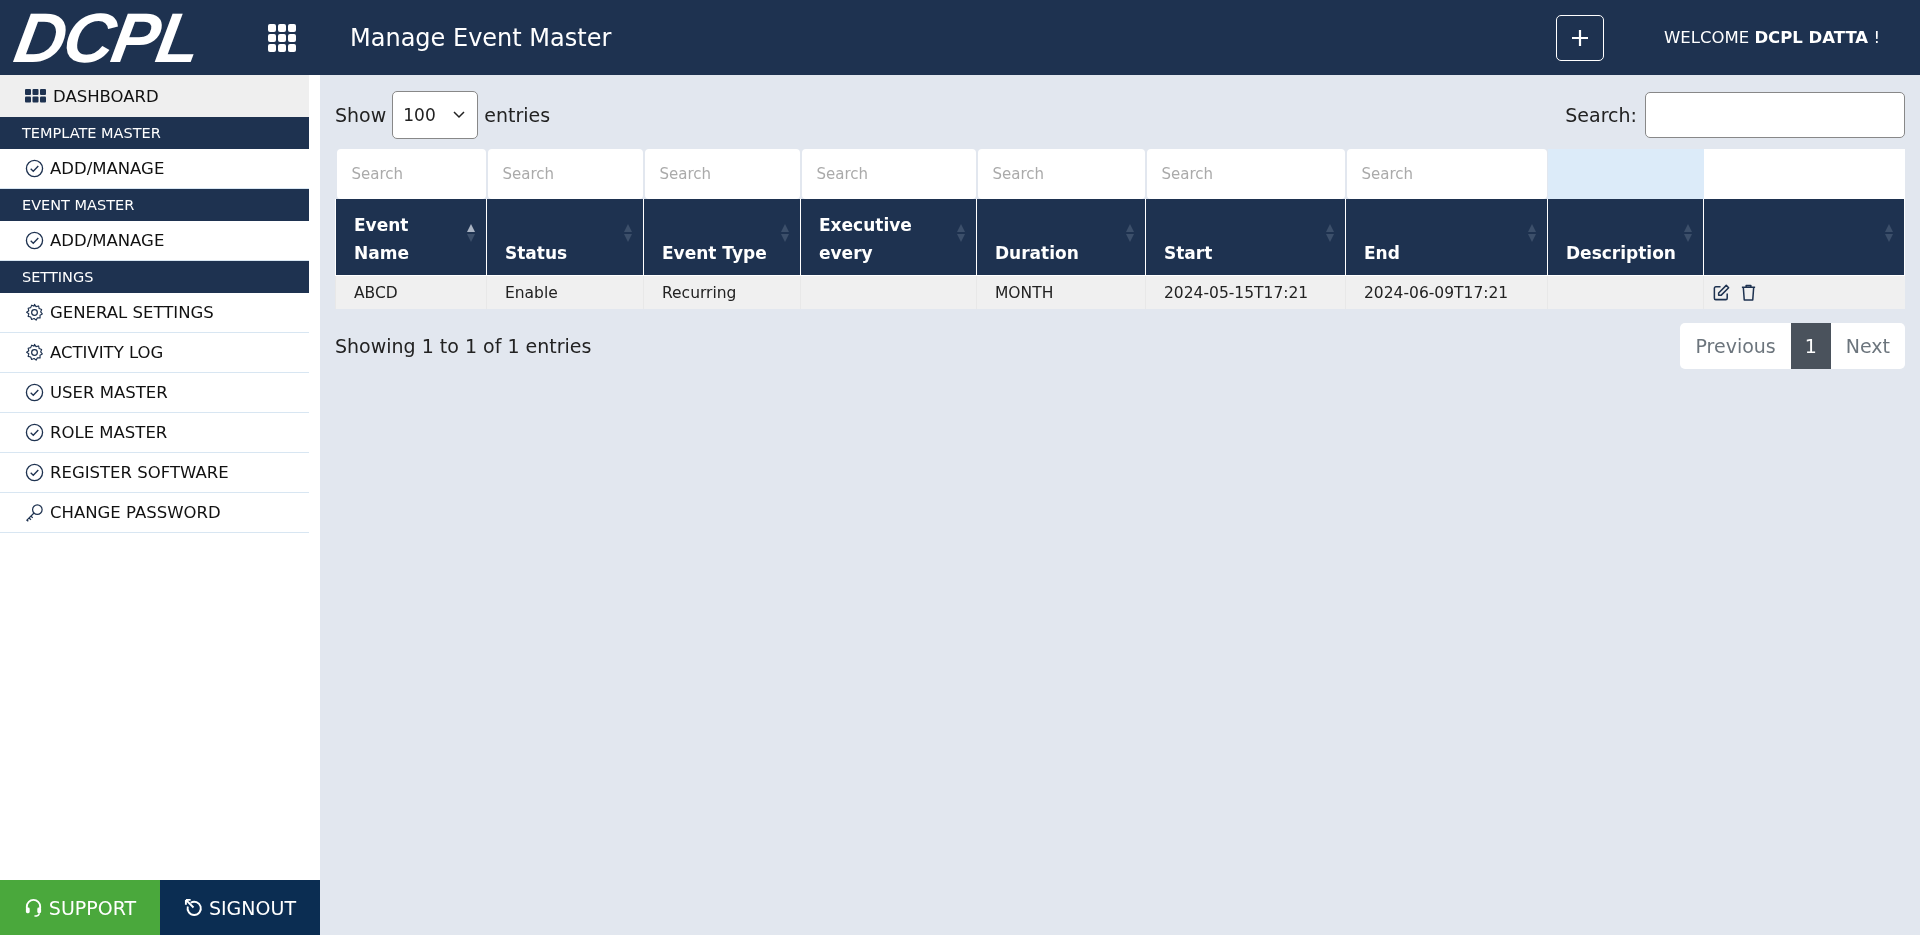  Describe the element at coordinates (135, 512) in the screenshot. I see `sidebar-item-label: CHANGE PASSWORD` at that location.